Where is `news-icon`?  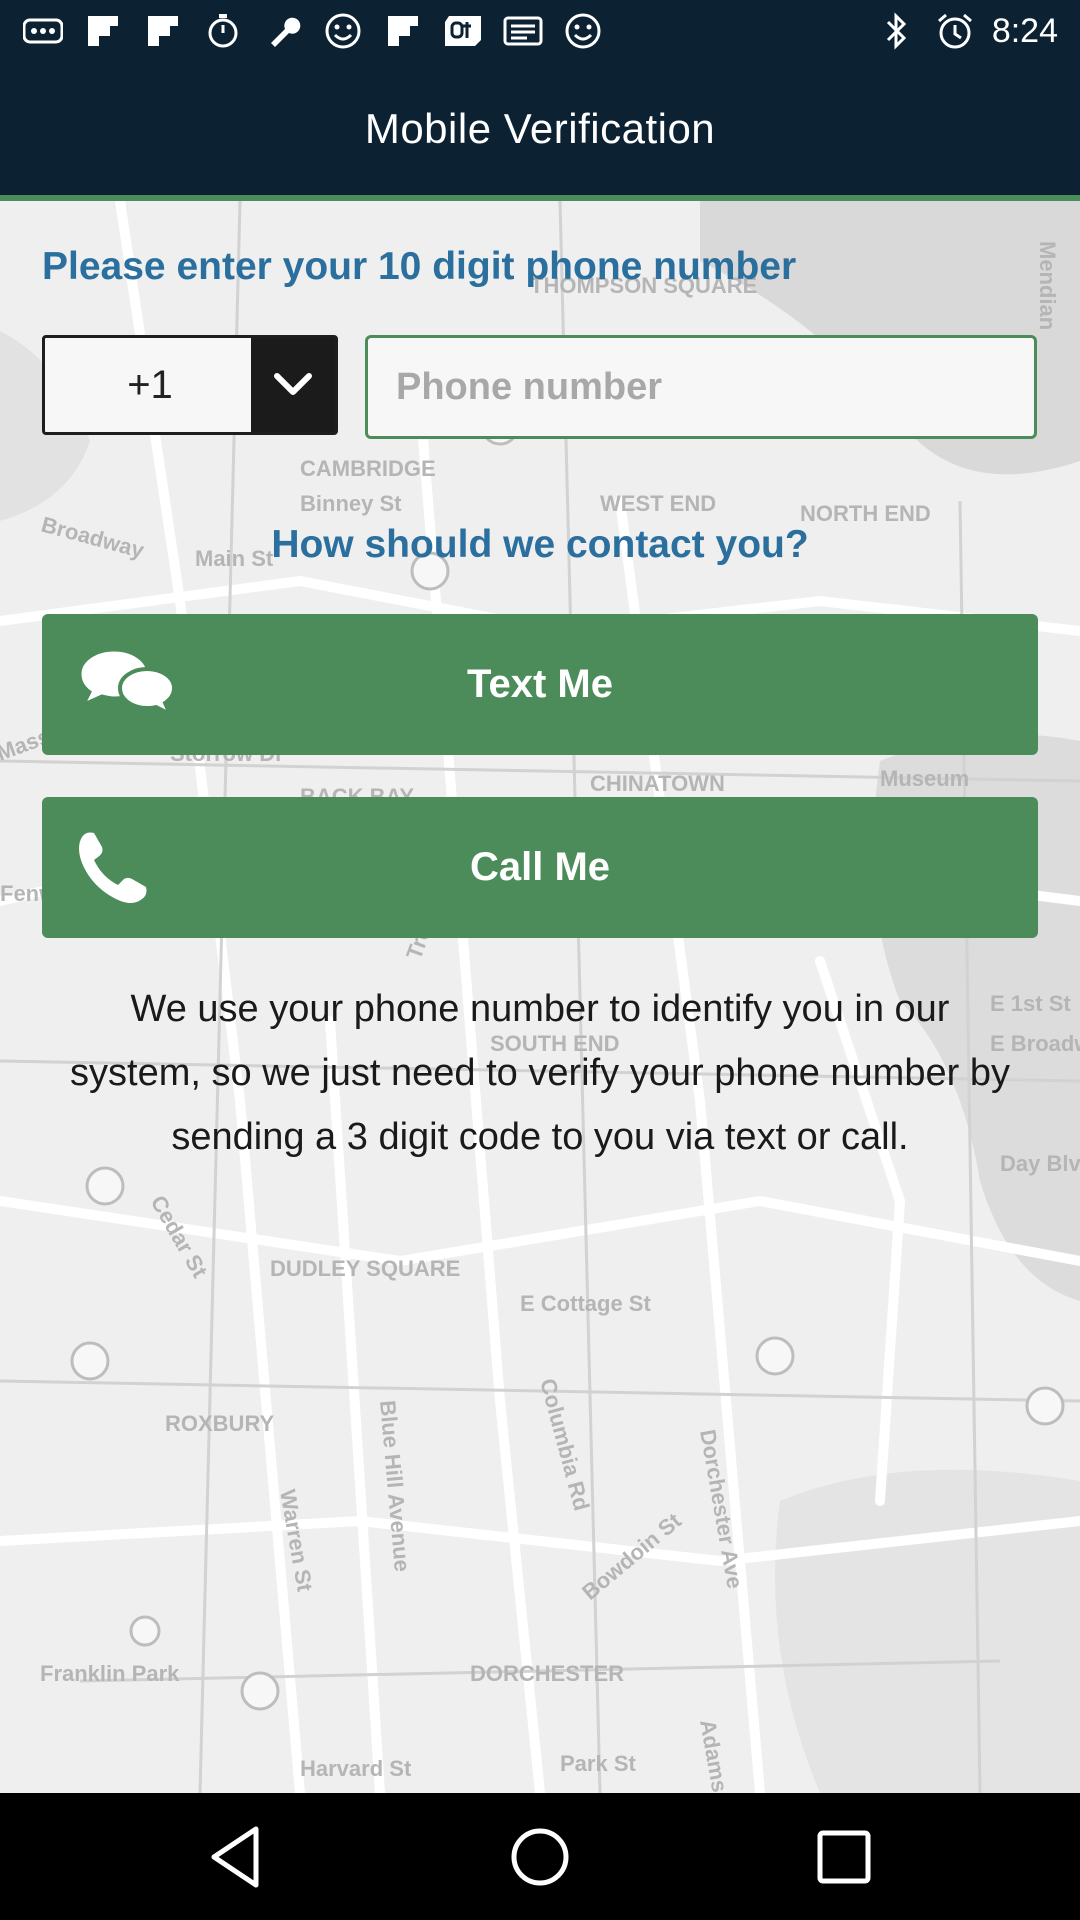 news-icon is located at coordinates (523, 31).